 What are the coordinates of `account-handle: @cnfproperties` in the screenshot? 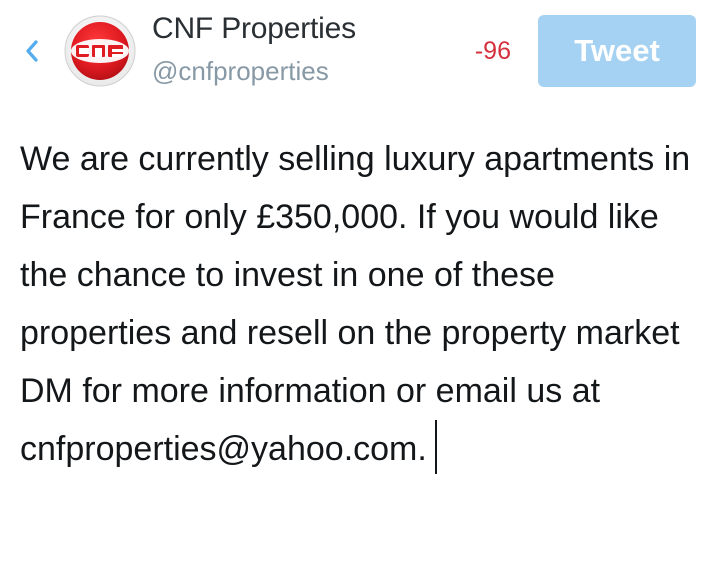 It's located at (240, 71).